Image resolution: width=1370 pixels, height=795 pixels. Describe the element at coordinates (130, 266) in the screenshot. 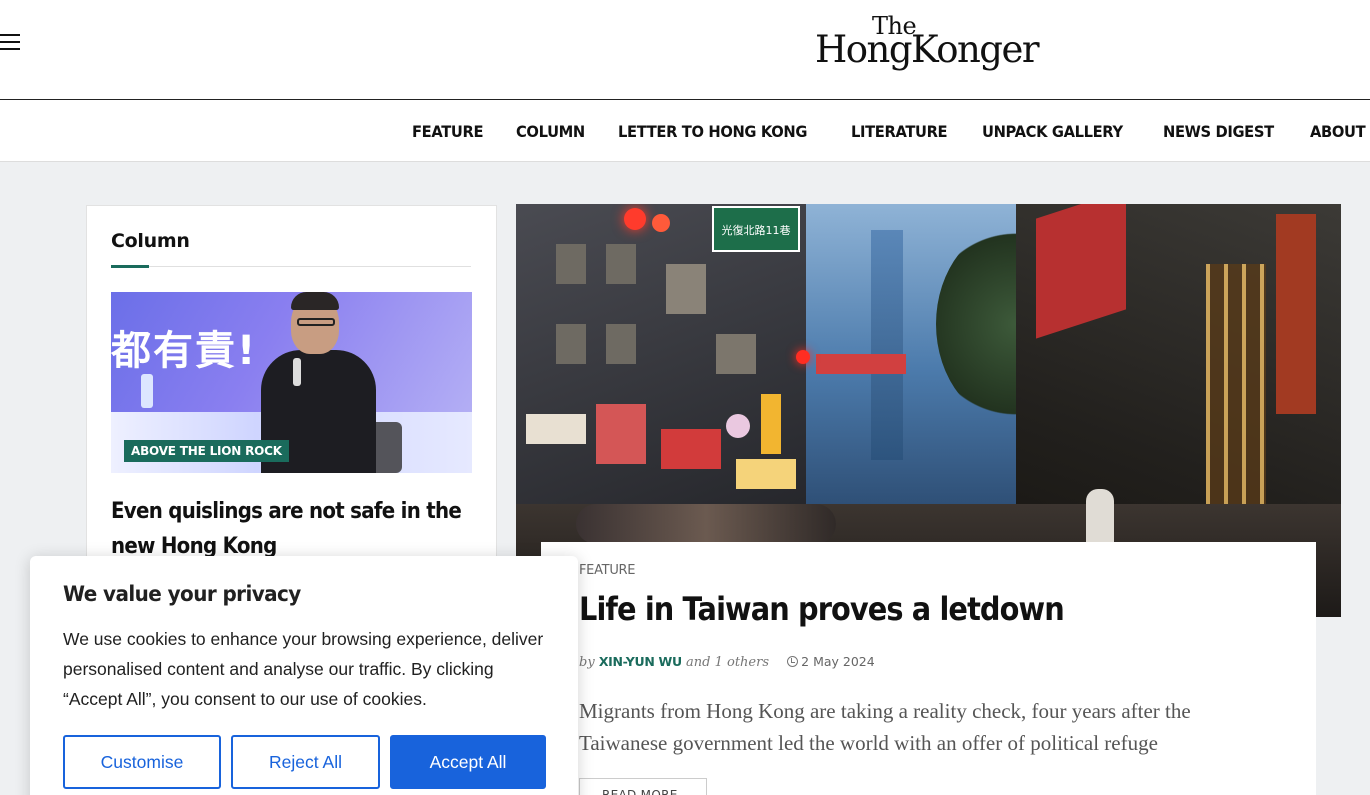

I see `widget-divider-accent` at that location.